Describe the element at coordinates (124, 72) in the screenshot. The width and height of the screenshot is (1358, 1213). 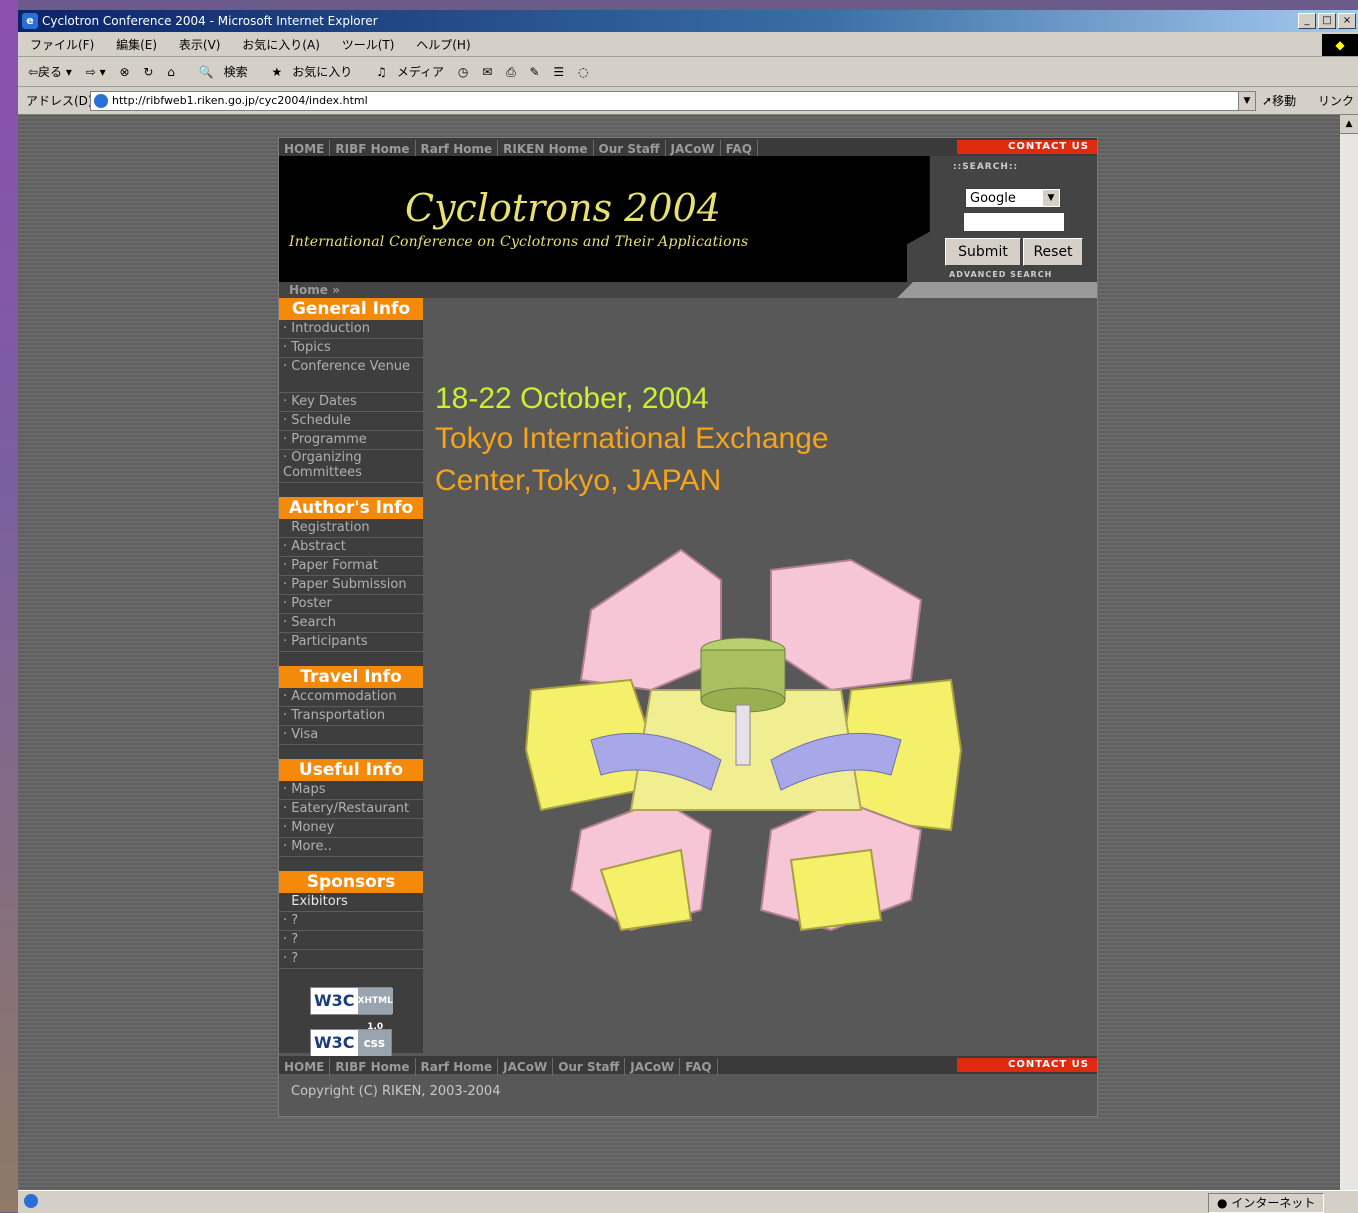
I see `stop-icon: ⊗` at that location.